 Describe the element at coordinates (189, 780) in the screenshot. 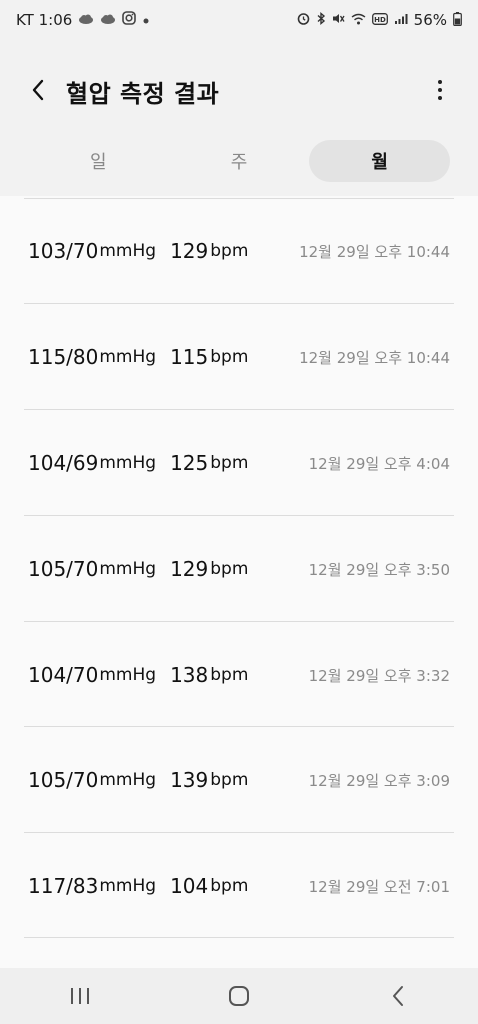

I see `pulse-value: 139` at that location.